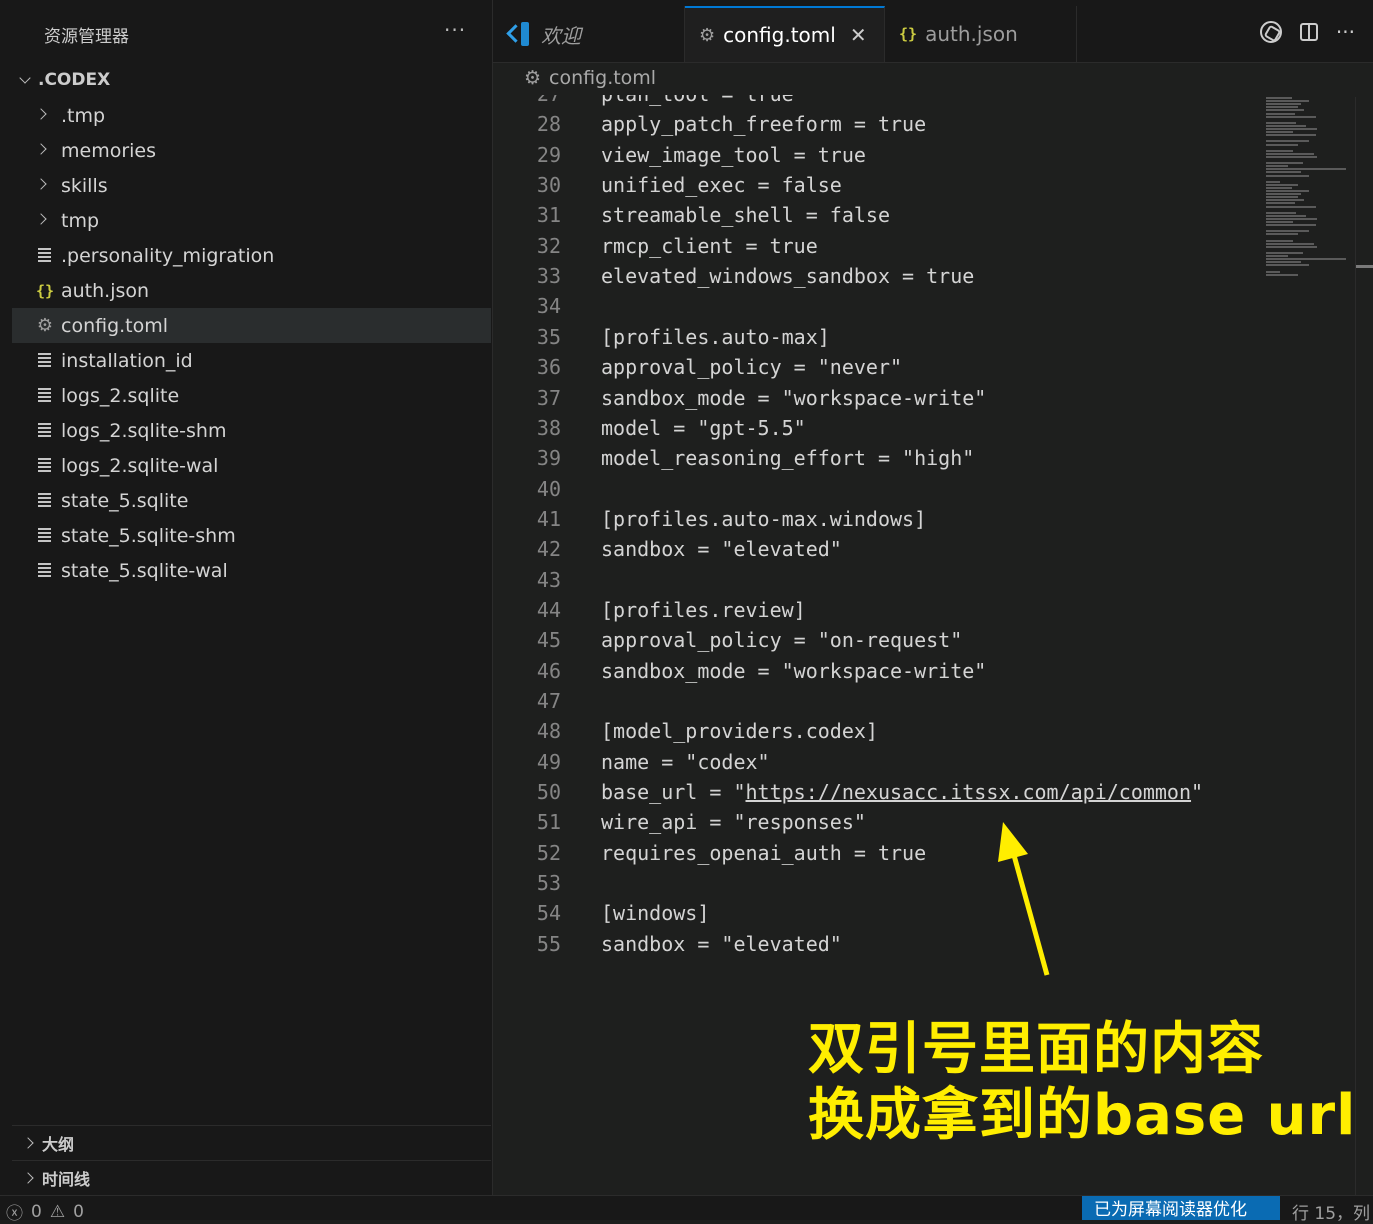 The image size is (1373, 1224). What do you see at coordinates (1013, 842) in the screenshot?
I see `arrow-head` at bounding box center [1013, 842].